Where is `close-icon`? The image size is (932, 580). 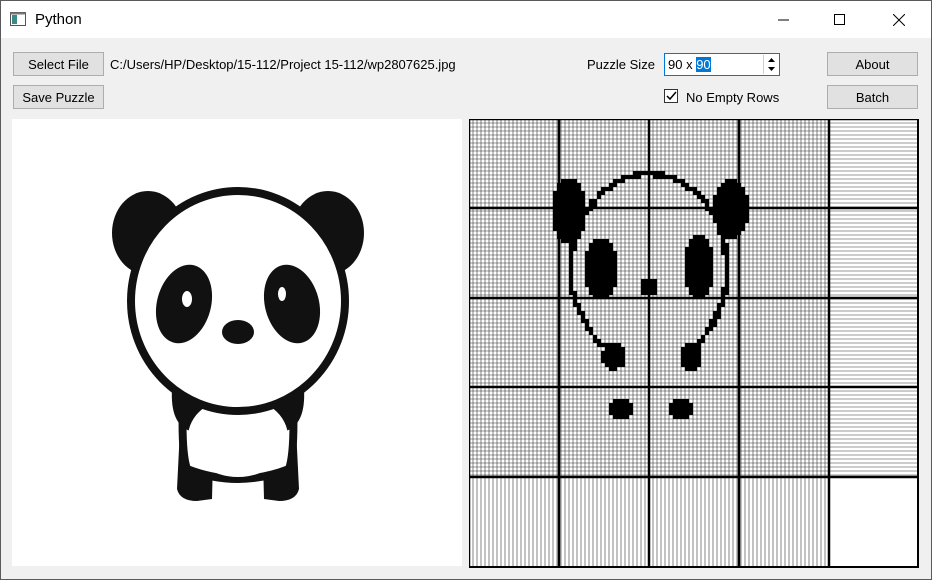
close-icon is located at coordinates (899, 19).